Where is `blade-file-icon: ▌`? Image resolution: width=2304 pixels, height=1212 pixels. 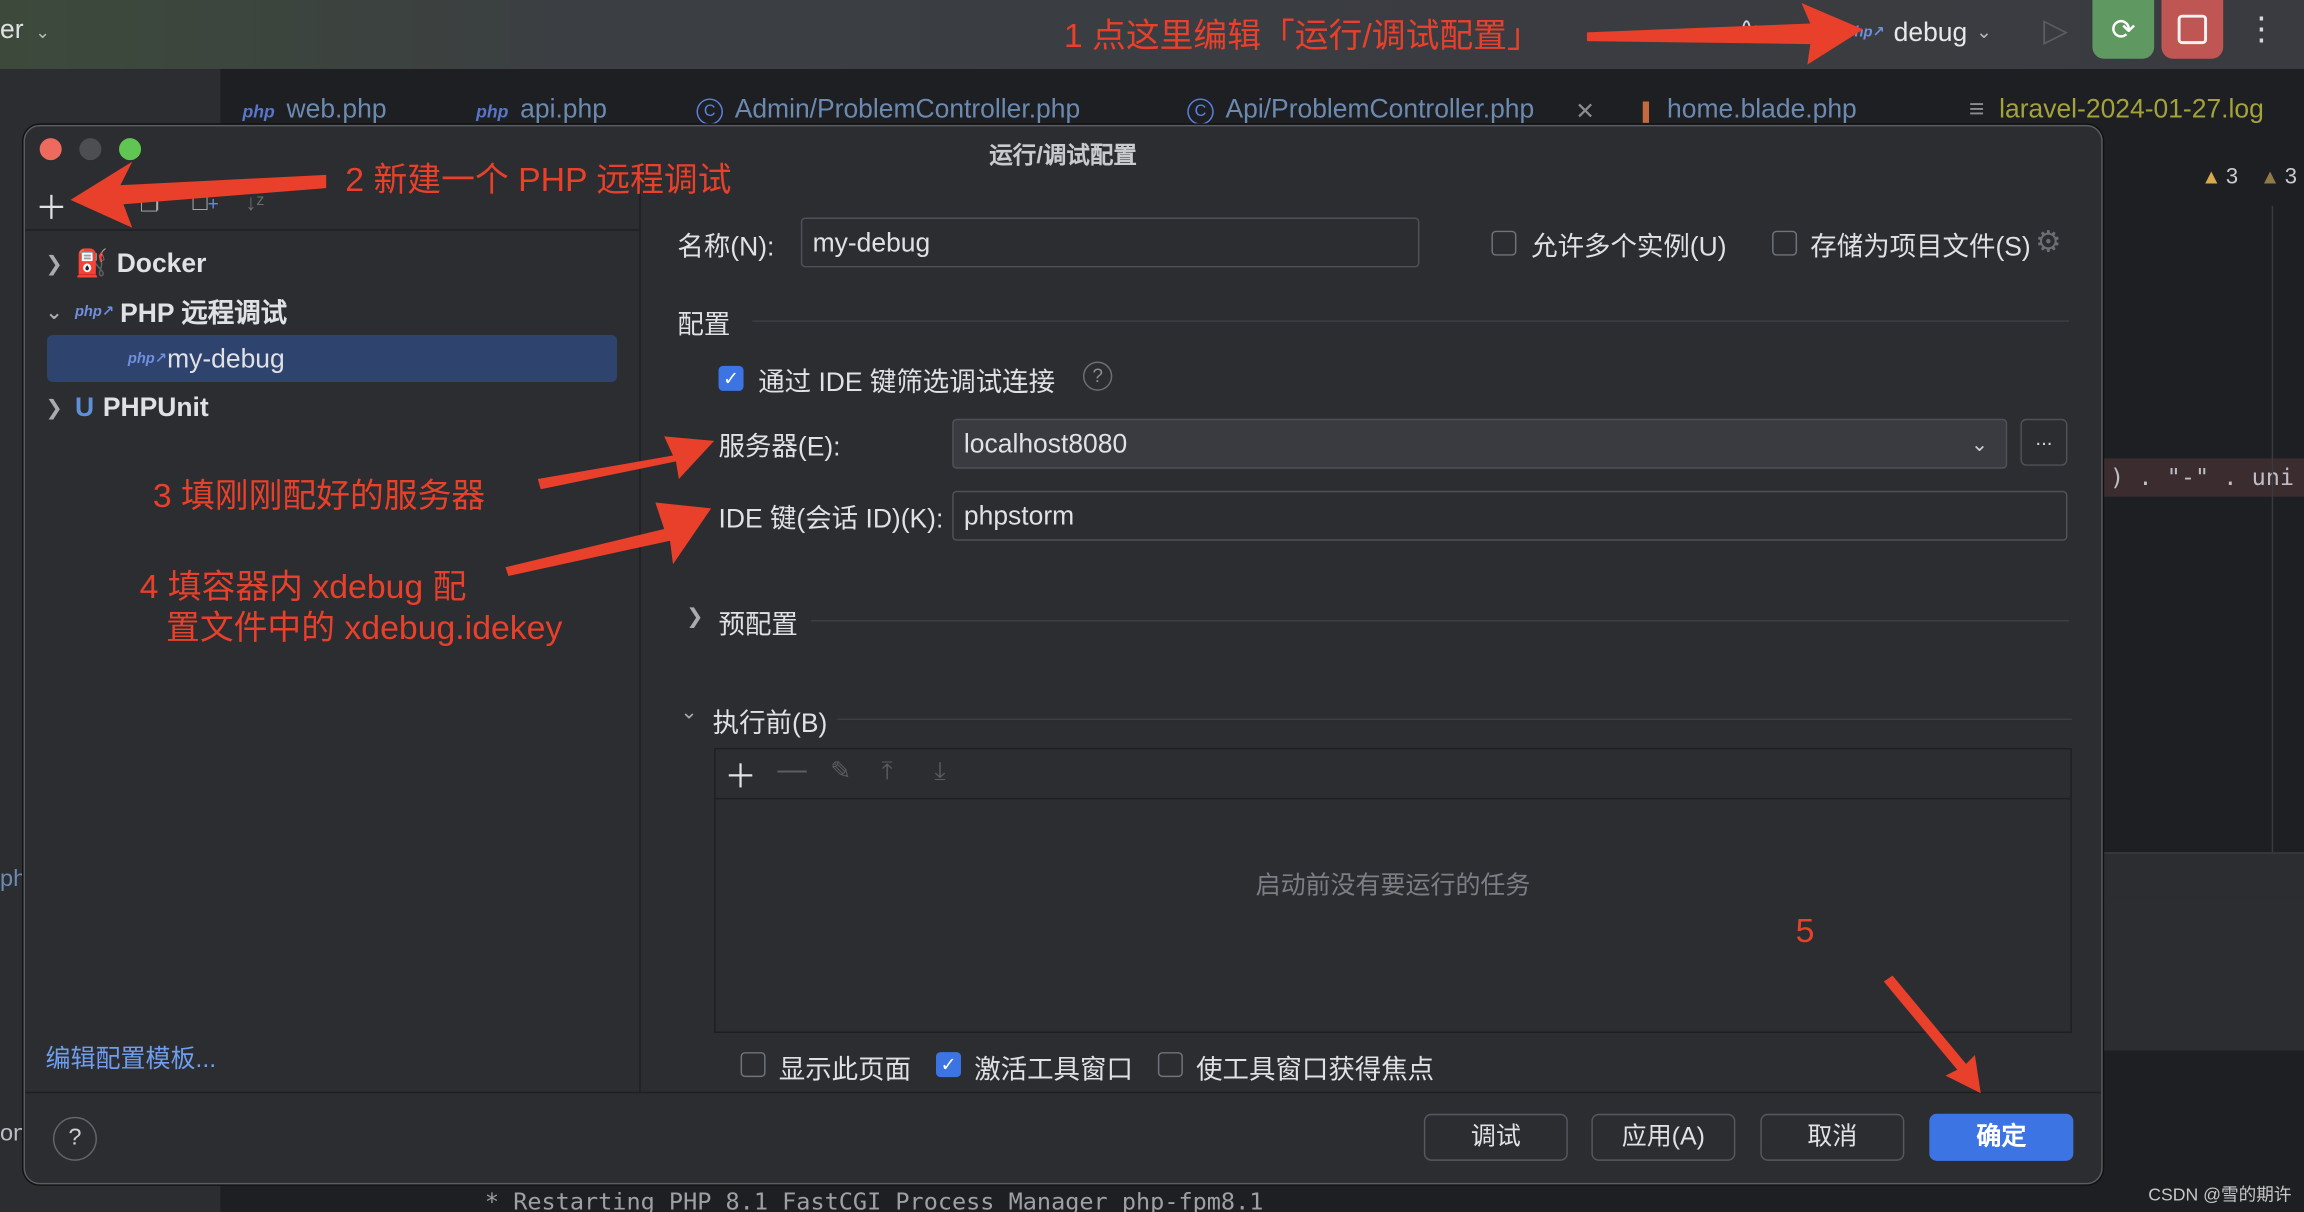
blade-file-icon: ▌ is located at coordinates (1649, 111).